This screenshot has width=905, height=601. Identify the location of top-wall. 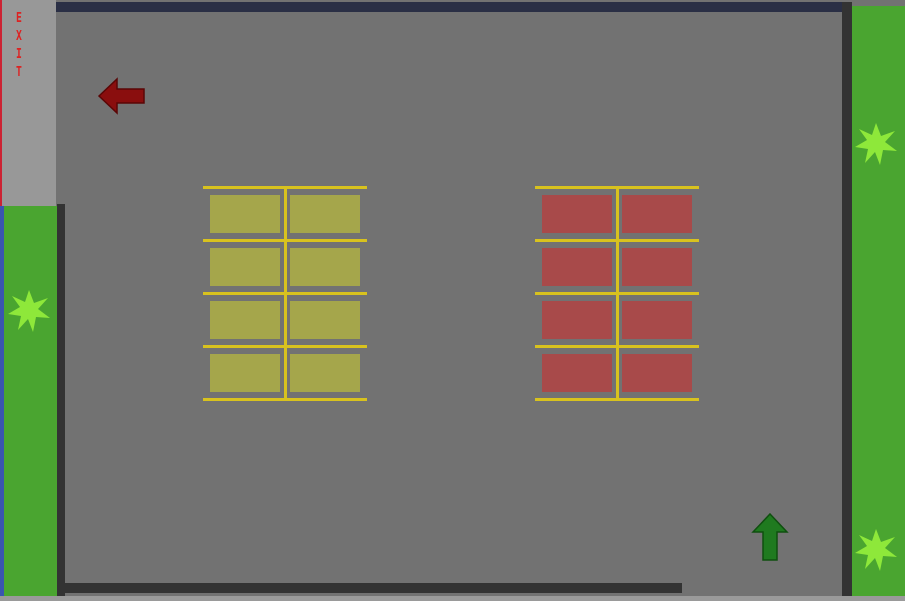
(448, 7).